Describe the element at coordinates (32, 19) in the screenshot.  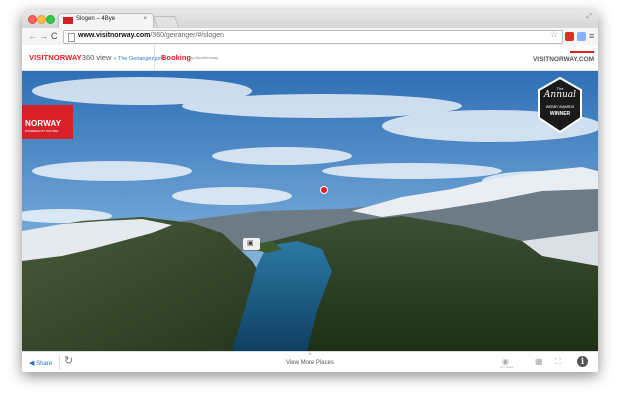
I see `window-close-button` at that location.